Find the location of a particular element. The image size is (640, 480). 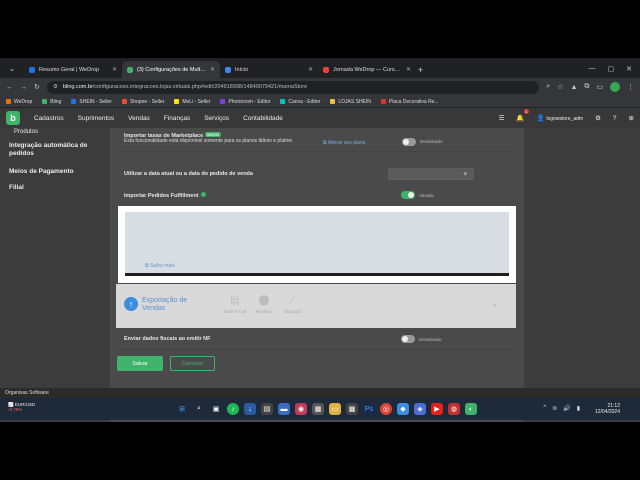

app-icon: ◉ is located at coordinates (301, 409).